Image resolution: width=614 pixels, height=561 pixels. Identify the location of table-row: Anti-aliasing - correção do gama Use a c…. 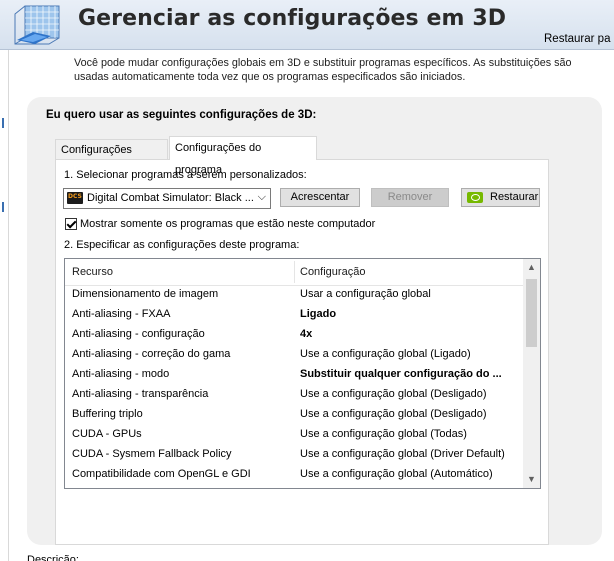
(294, 355).